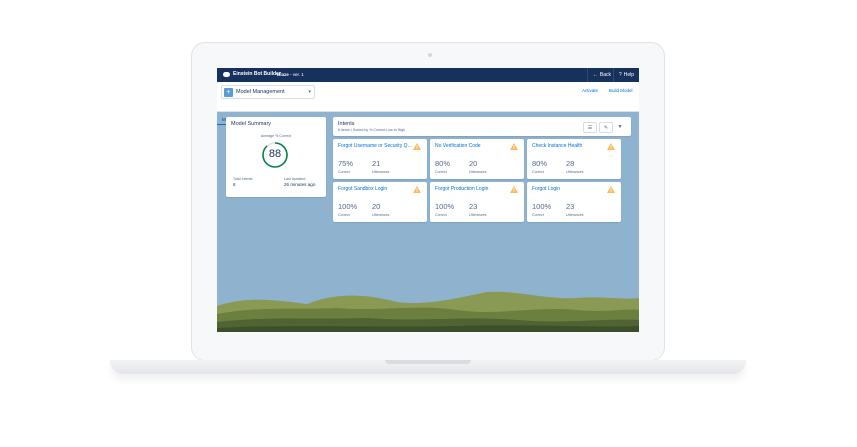 This screenshot has height=447, width=857. What do you see at coordinates (283, 74) in the screenshot?
I see `bot-name: Blaze` at bounding box center [283, 74].